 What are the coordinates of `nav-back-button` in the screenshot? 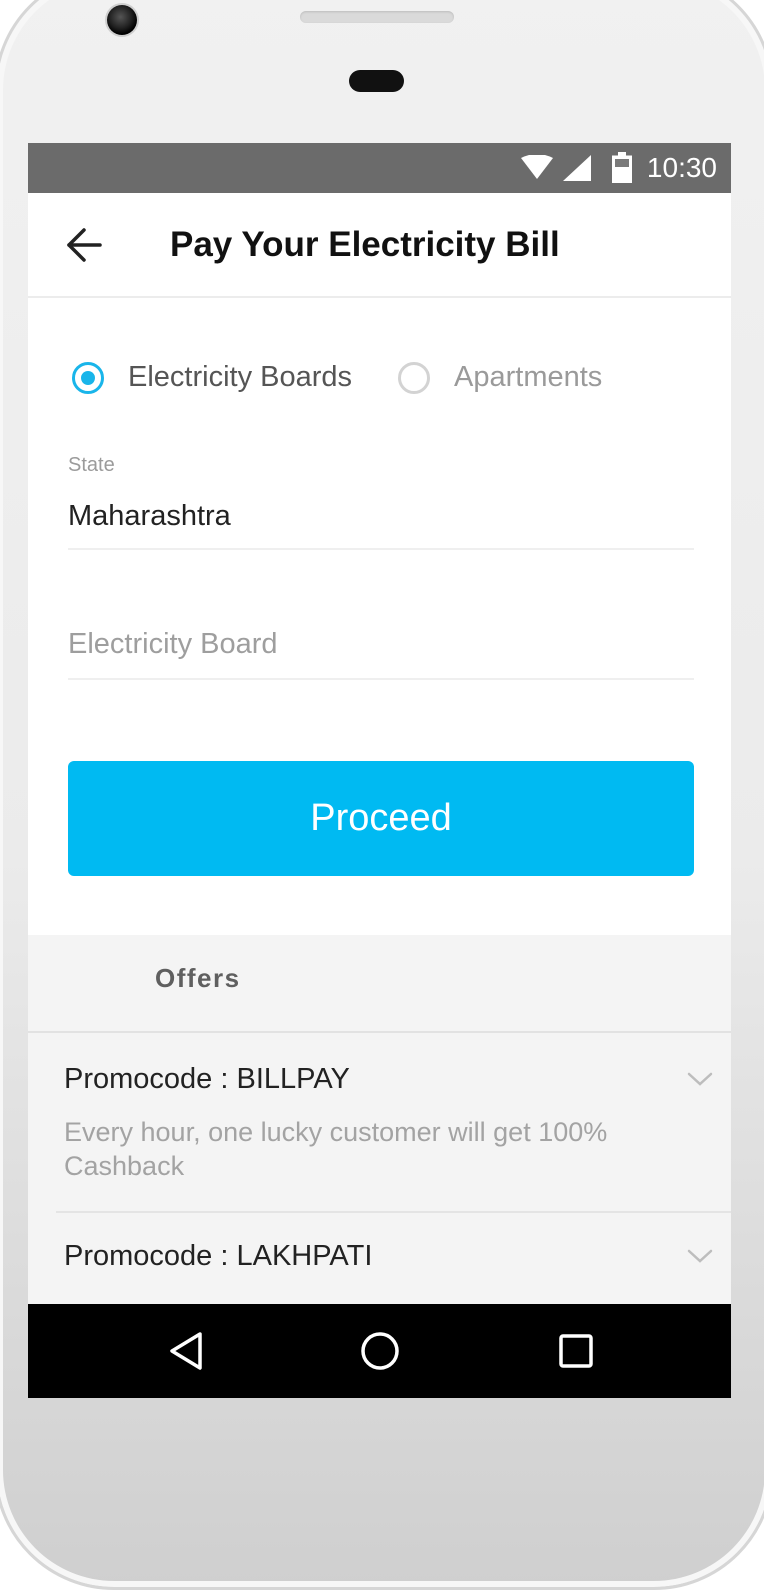 It's located at (186, 1351).